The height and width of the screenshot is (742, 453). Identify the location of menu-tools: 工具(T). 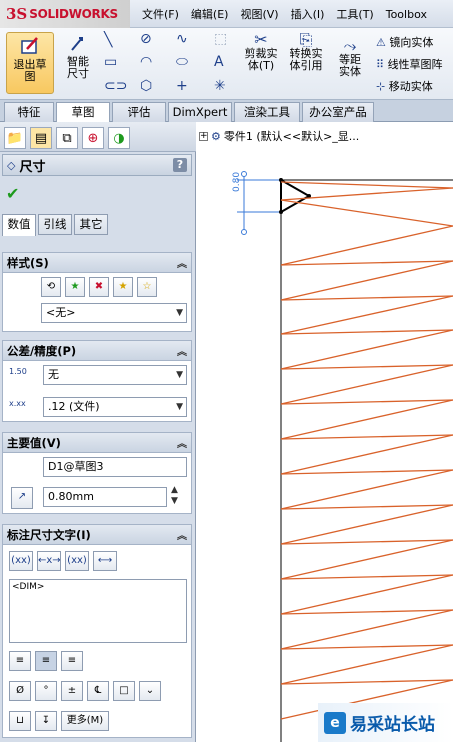
(354, 14).